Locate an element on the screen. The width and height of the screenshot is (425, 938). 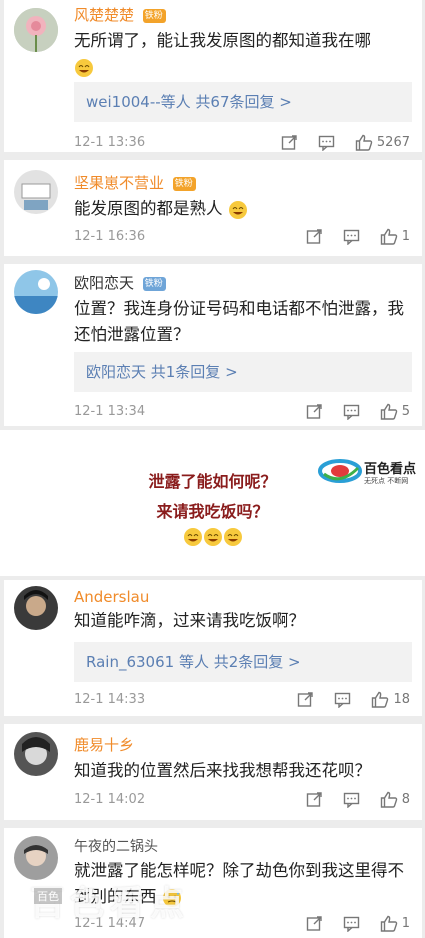
action-bar: 5267 is located at coordinates (335, 142).